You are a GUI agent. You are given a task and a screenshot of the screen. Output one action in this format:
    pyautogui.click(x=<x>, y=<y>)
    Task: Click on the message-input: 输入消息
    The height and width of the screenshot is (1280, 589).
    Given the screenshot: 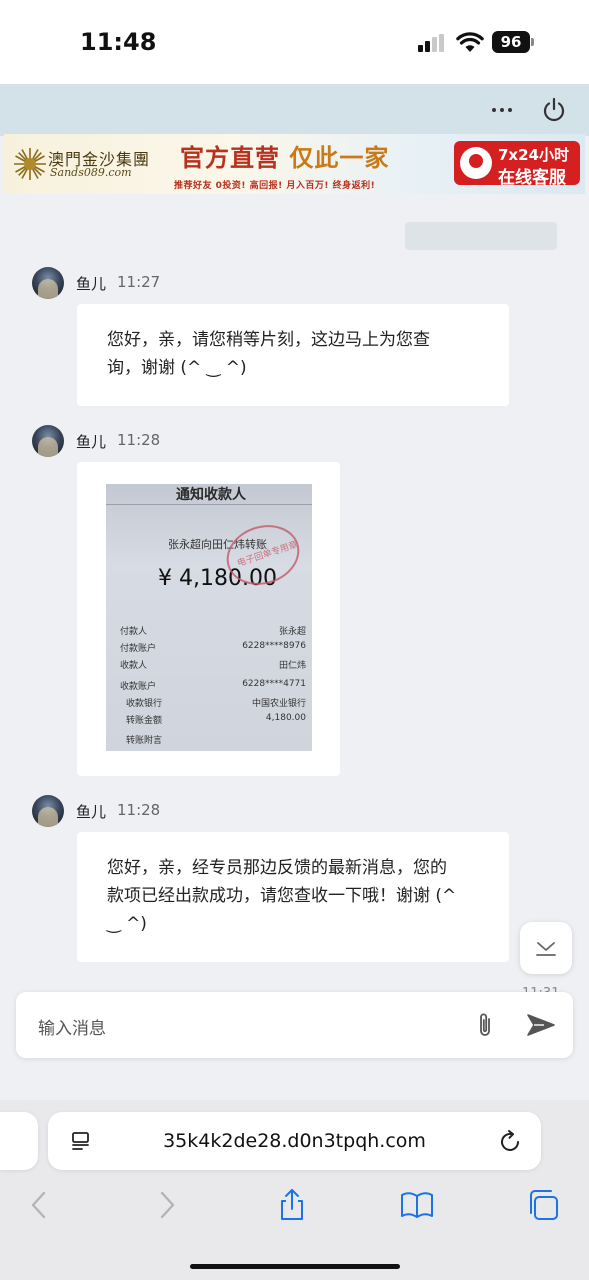 What is the action you would take?
    pyautogui.click(x=72, y=1026)
    